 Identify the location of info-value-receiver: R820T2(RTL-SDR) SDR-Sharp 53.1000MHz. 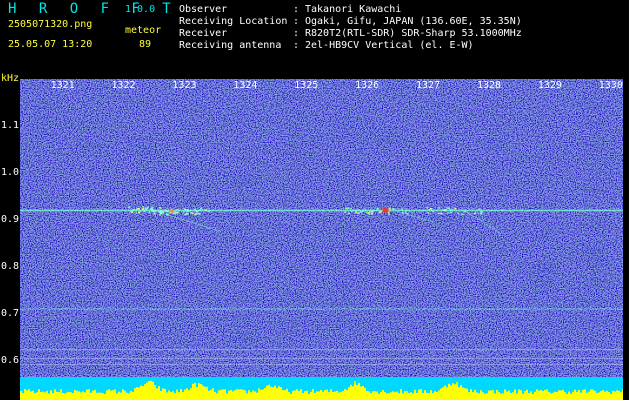
(413, 33).